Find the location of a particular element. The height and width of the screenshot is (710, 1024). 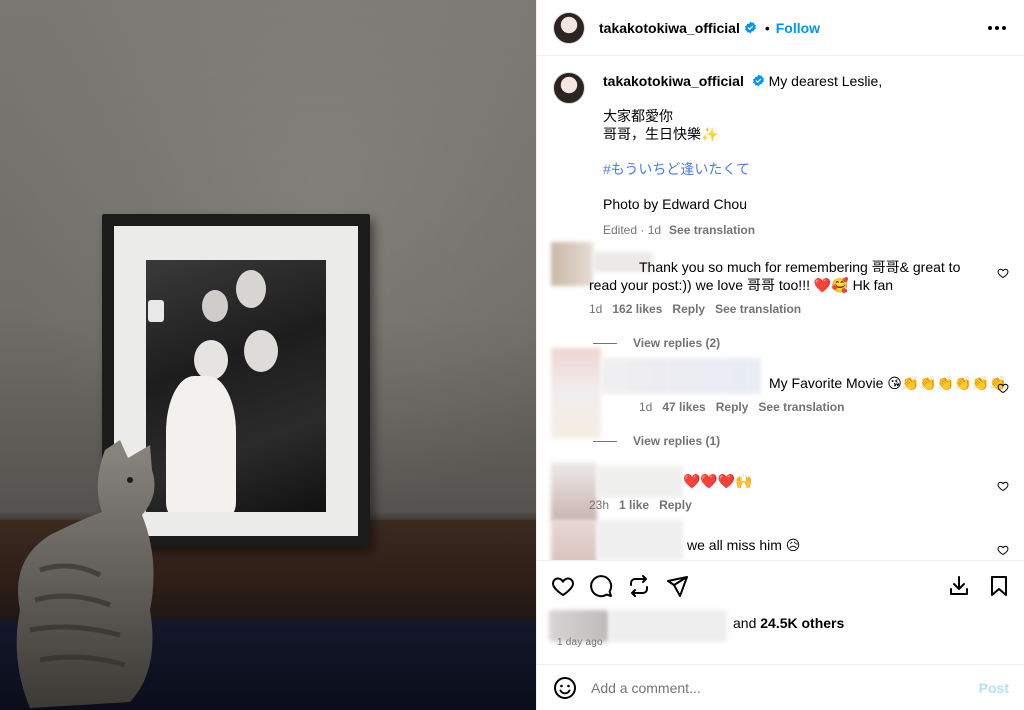

comment-meta: 1d 47 likes Reply See translation is located at coordinates (746, 407).